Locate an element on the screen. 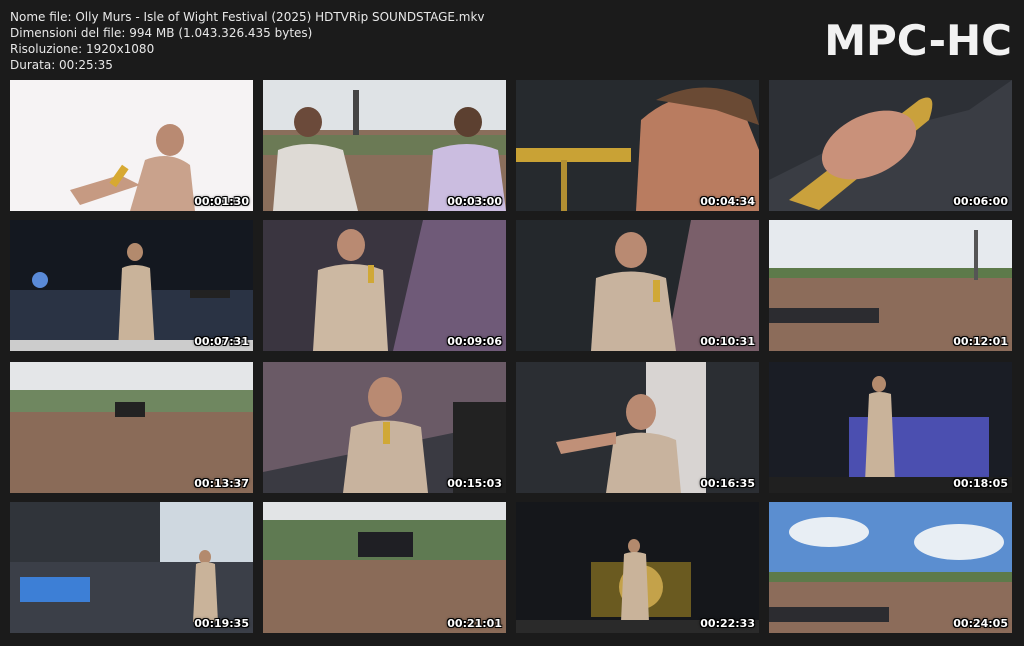 The image size is (1024, 646). timestamp: 00:07:31 is located at coordinates (221, 341).